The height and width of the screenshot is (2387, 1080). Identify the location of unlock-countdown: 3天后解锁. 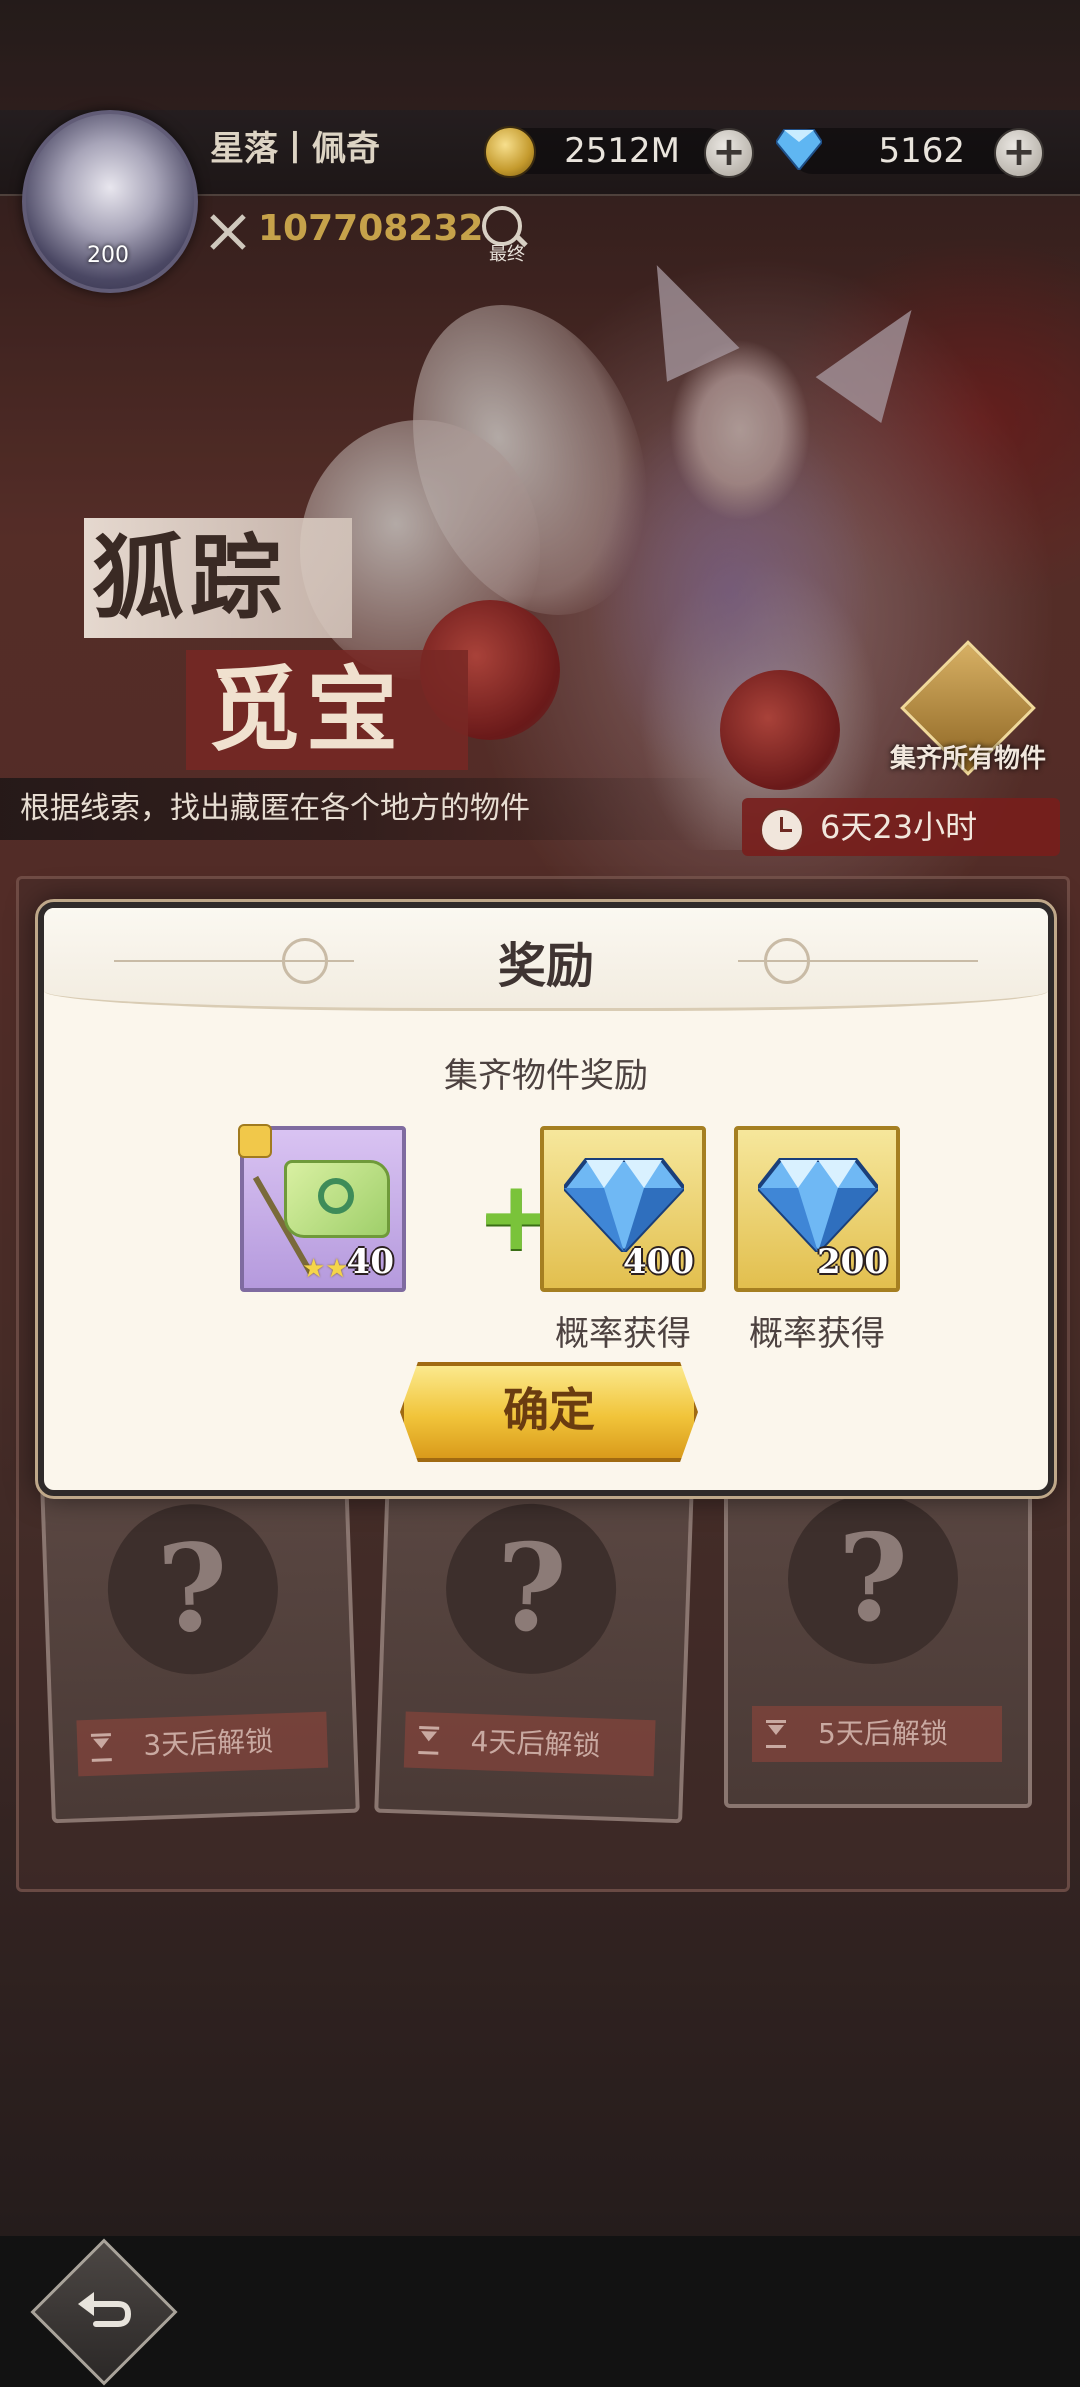
(202, 1744).